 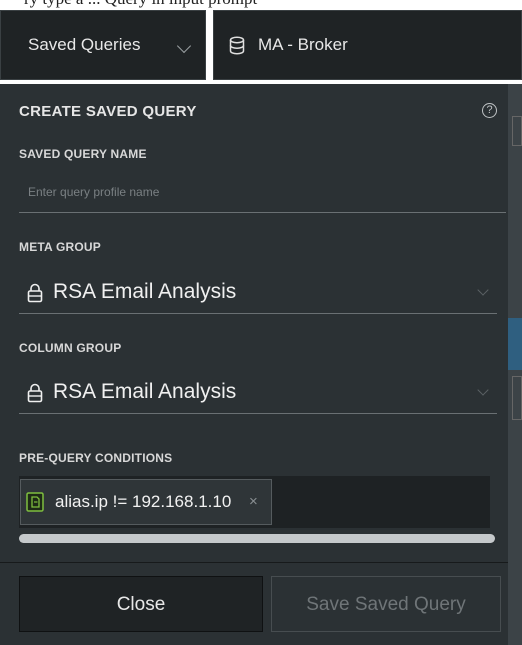 I want to click on condition-text: alias.ip != 192.168.1.10, so click(x=143, y=501).